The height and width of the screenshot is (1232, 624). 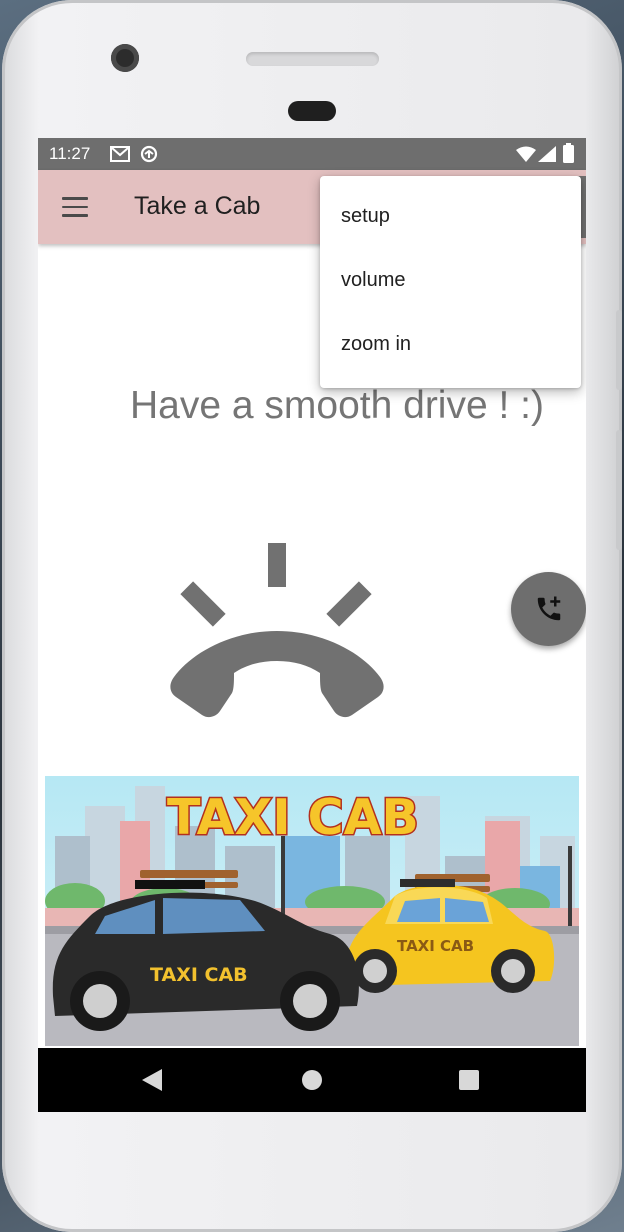 What do you see at coordinates (125, 58) in the screenshot?
I see `front-camera` at bounding box center [125, 58].